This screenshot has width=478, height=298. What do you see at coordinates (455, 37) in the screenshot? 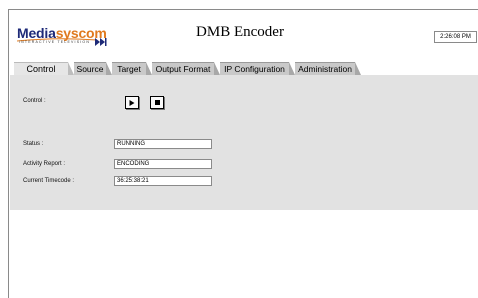
I see `clock-display: 2:26:08 PM` at bounding box center [455, 37].